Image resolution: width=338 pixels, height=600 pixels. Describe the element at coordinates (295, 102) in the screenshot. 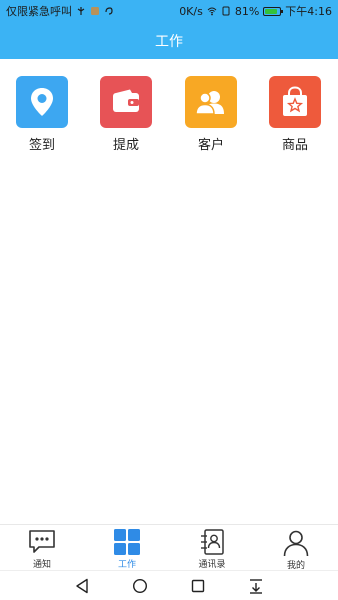

I see `shopping-bag-icon` at that location.